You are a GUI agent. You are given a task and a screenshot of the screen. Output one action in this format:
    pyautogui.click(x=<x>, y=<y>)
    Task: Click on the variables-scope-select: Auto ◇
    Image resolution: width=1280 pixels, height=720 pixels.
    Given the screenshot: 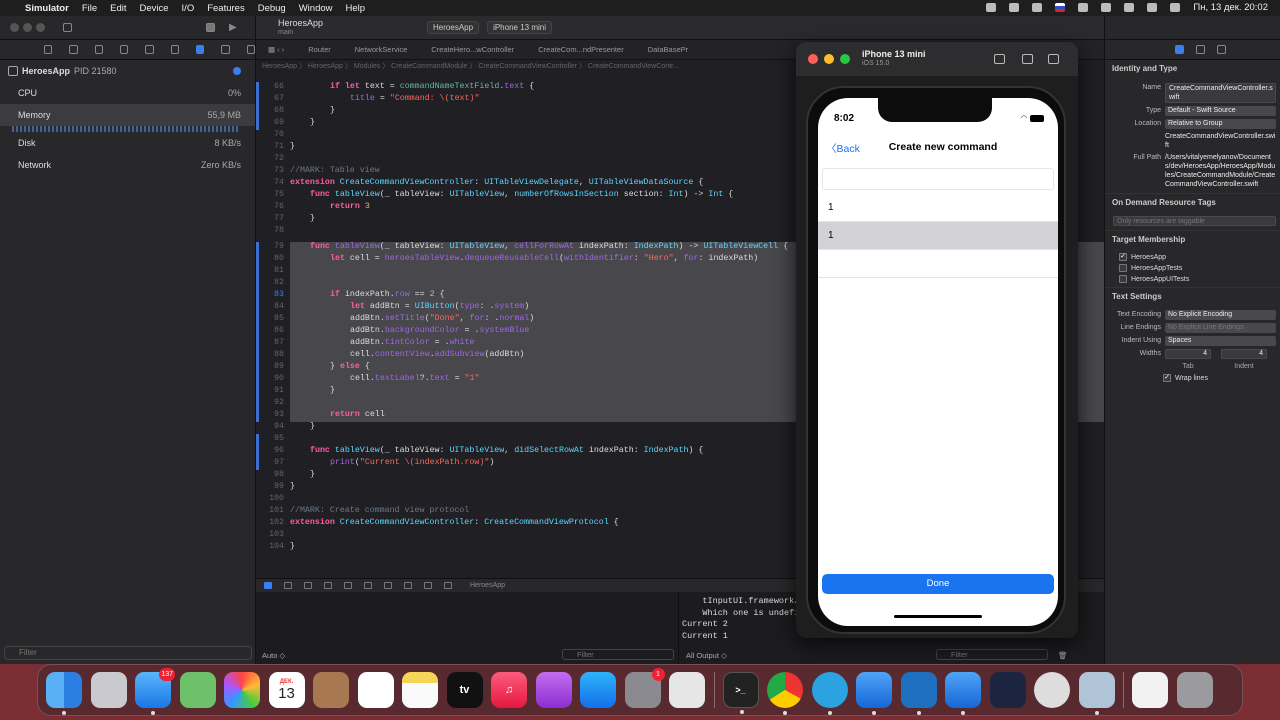 What is the action you would take?
    pyautogui.click(x=273, y=655)
    